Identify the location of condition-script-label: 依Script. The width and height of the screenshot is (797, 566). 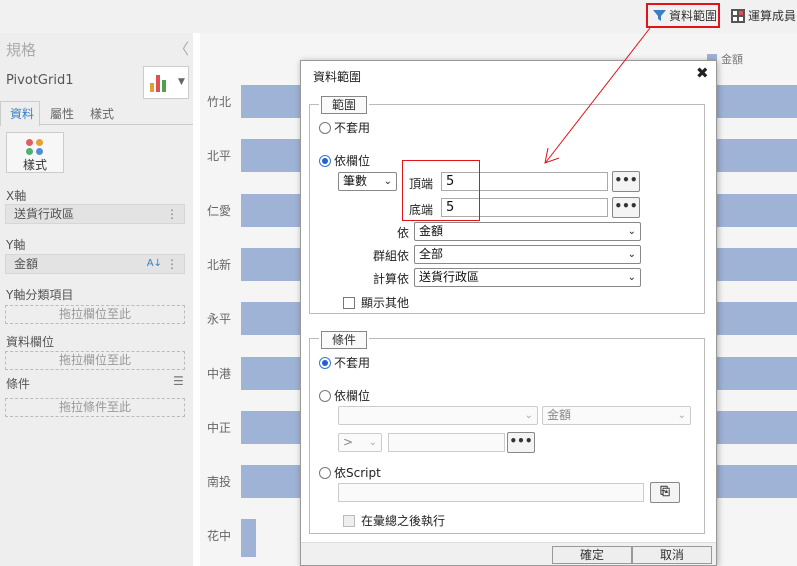
(357, 473).